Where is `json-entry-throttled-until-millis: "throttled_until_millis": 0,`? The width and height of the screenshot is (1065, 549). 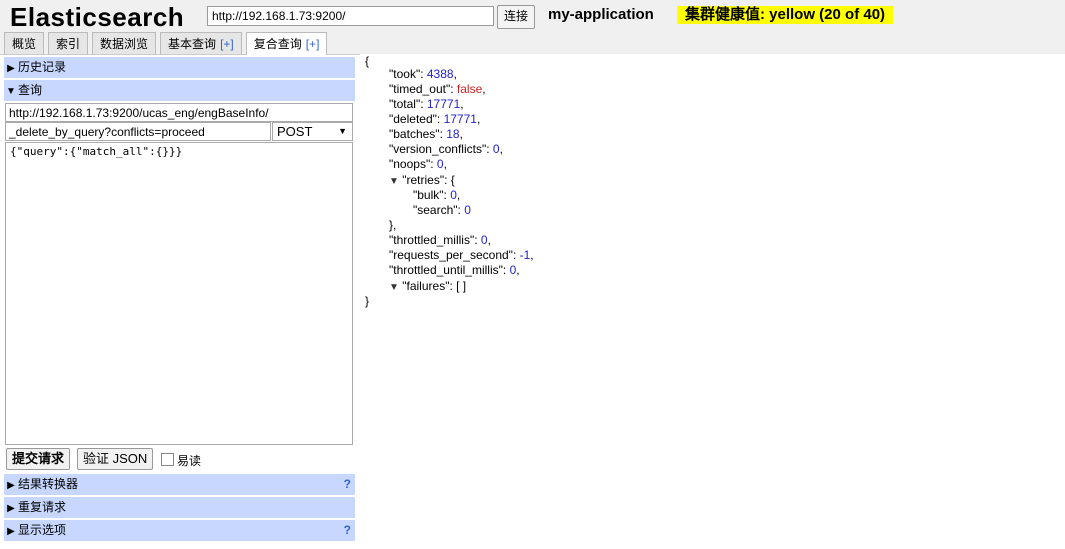
json-entry-throttled-until-millis: "throttled_until_millis": 0, is located at coordinates (454, 270).